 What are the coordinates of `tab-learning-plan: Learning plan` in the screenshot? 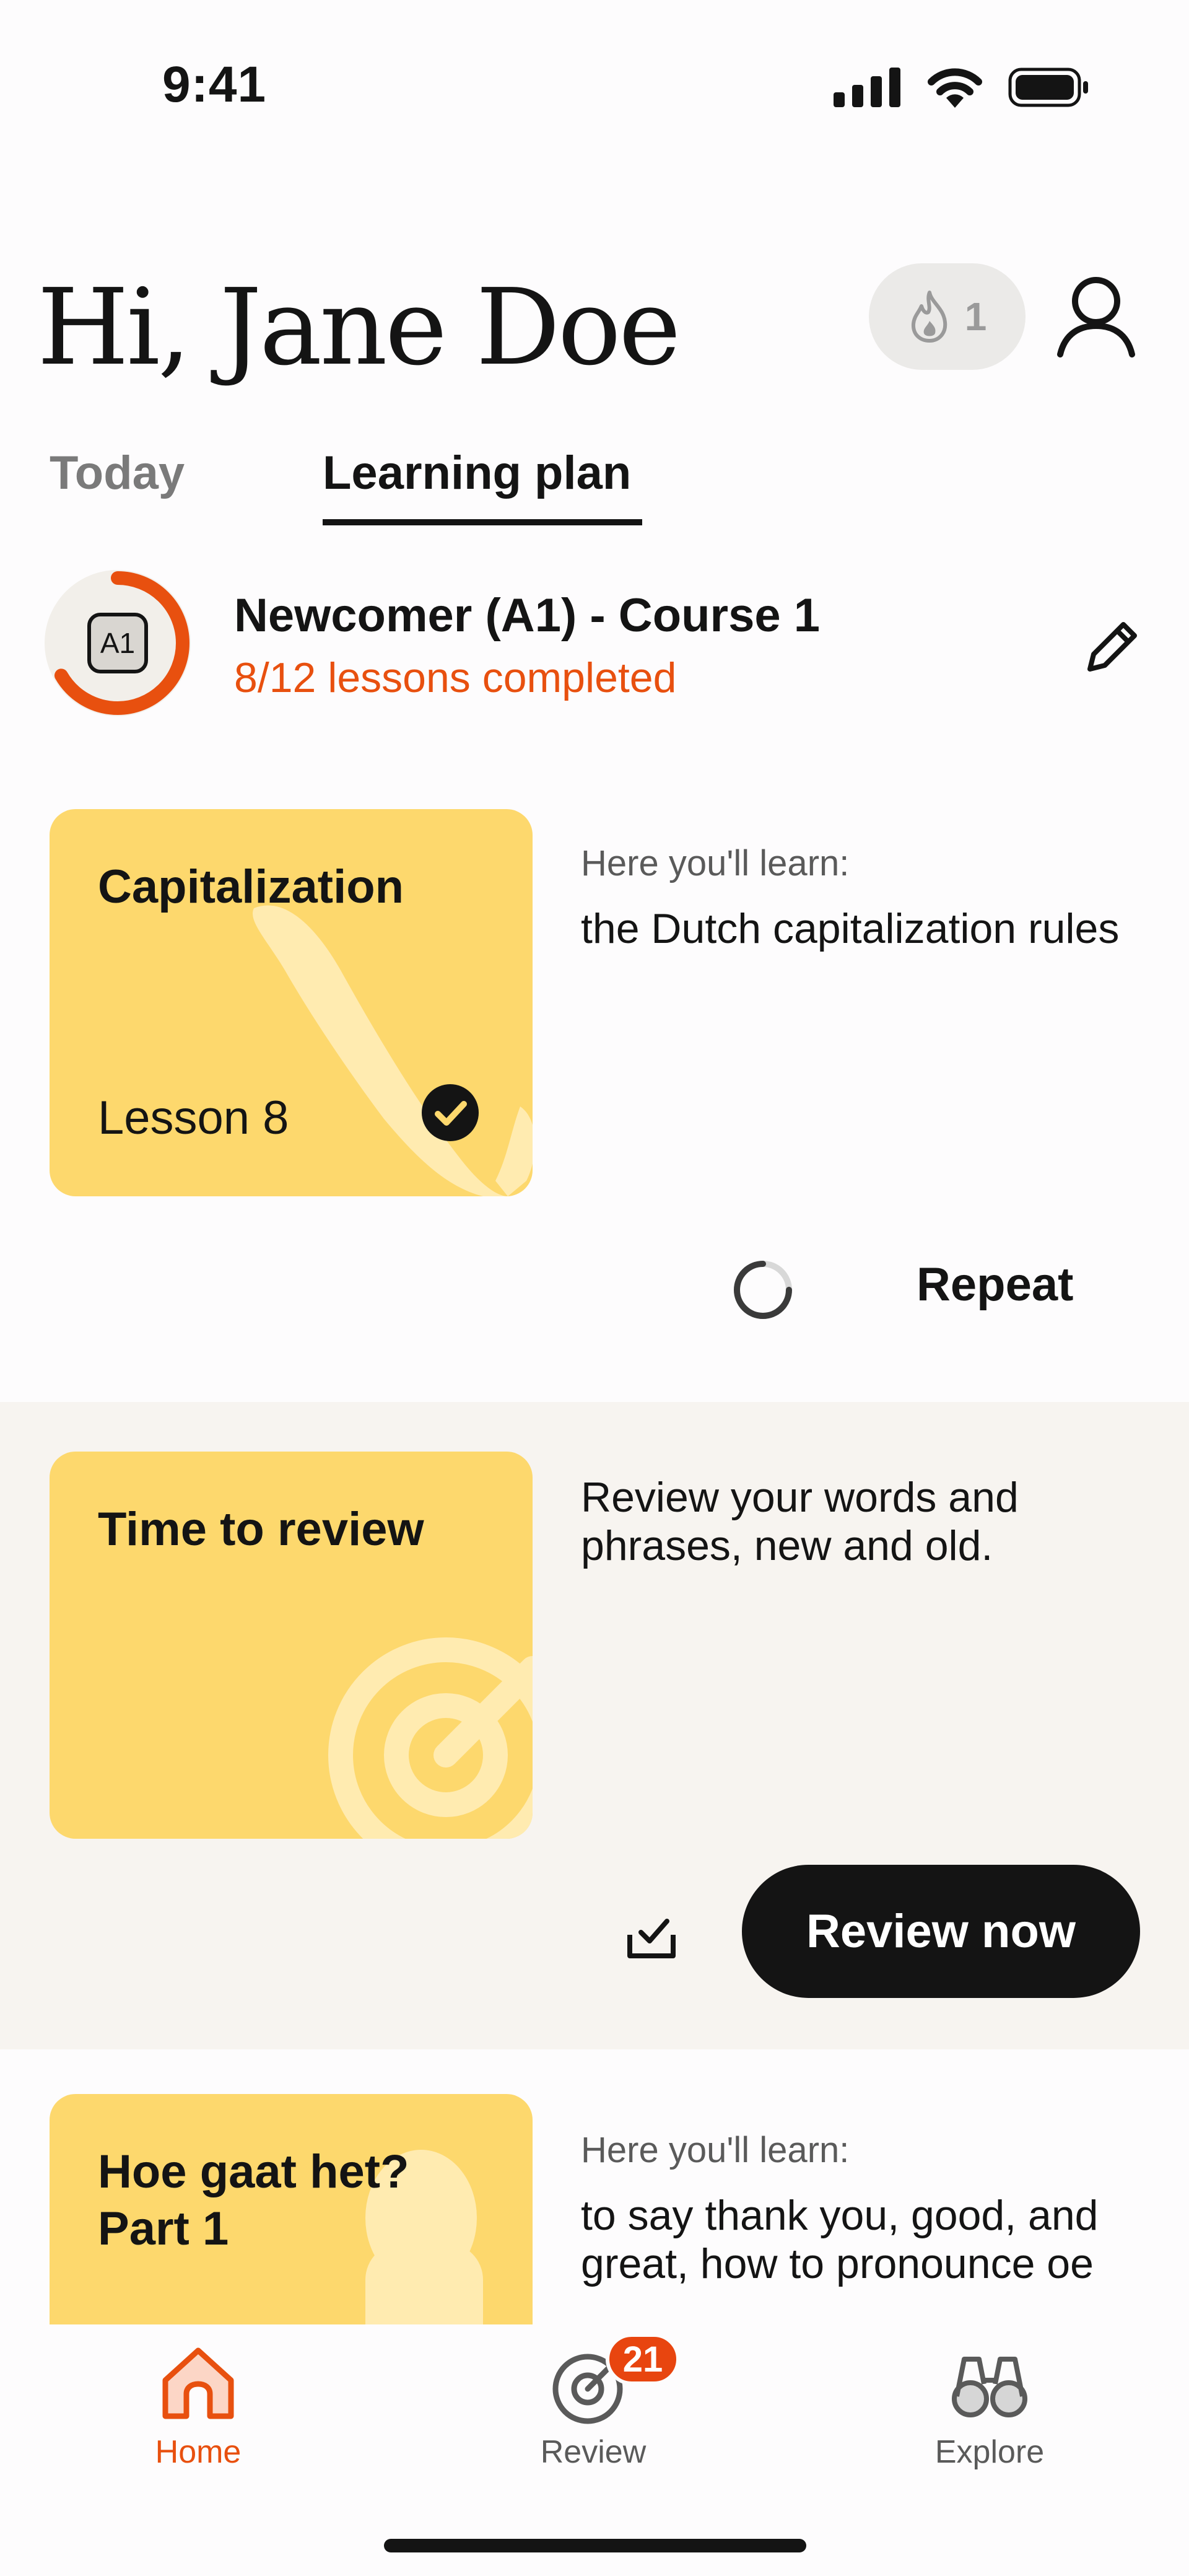 It's located at (477, 473).